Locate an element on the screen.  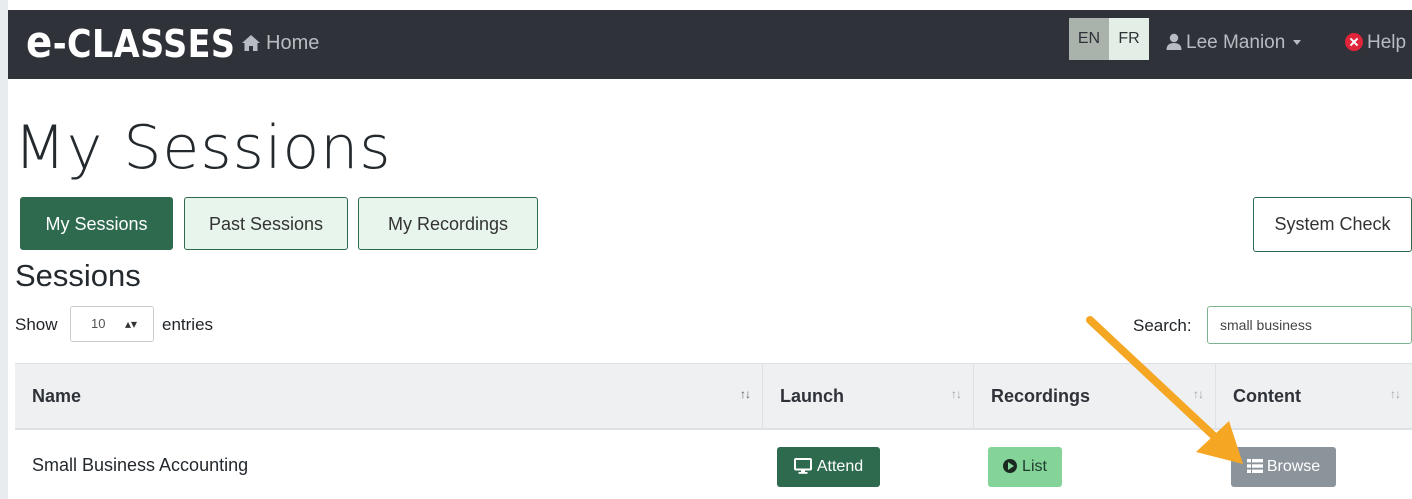
top-navbar: e-CLASSES Home EN FR Lee Manion Help is located at coordinates (710, 44).